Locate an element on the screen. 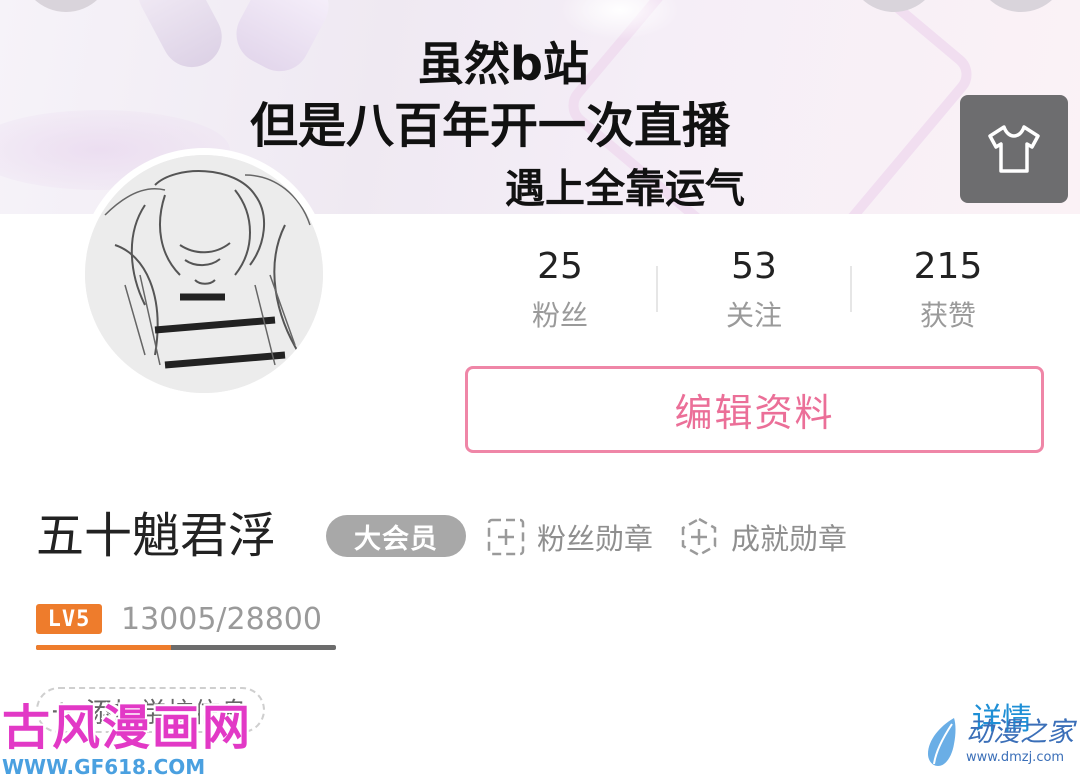 The width and height of the screenshot is (1080, 779). watermark-right: 动漫之家 www.dmzj.com is located at coordinates (998, 742).